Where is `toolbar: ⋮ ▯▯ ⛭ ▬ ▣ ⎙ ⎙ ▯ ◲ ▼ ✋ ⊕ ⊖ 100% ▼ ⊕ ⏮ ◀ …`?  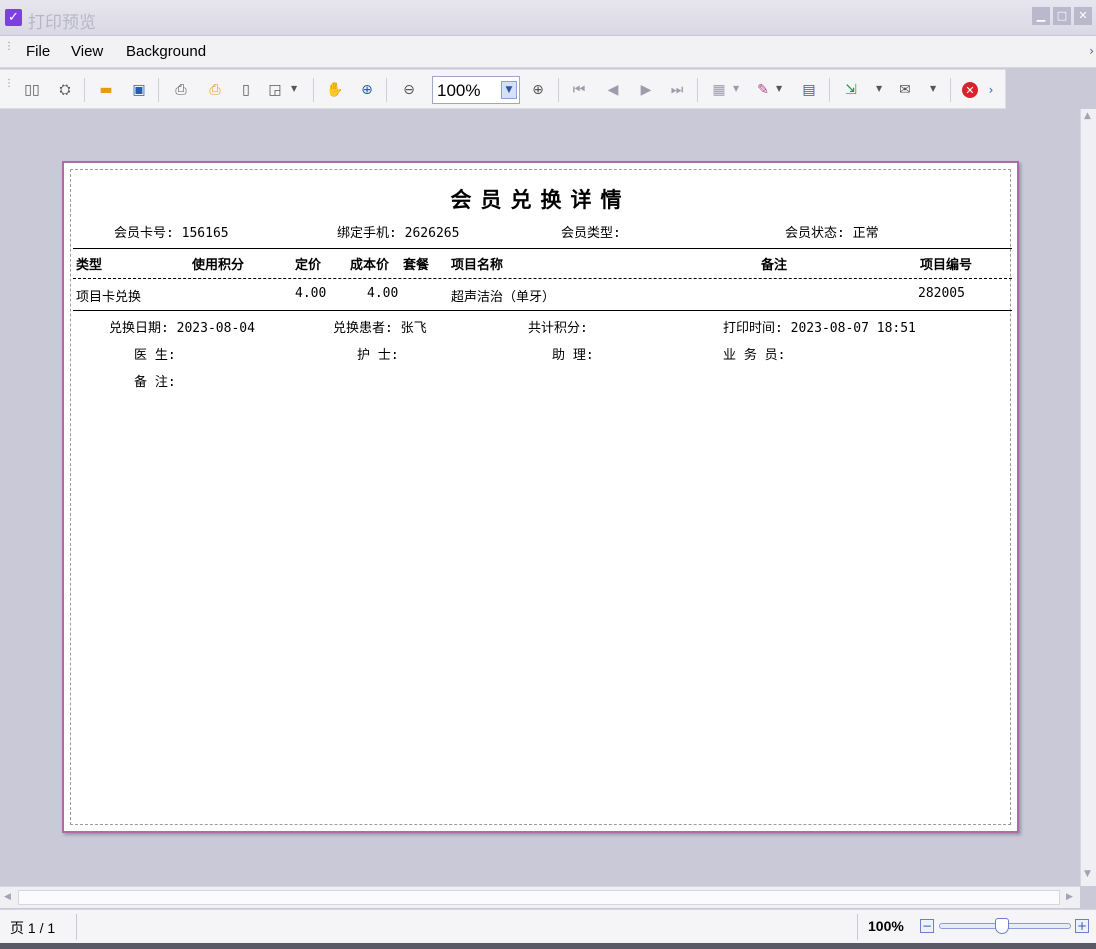
toolbar: ⋮ ▯▯ ⛭ ▬ ▣ ⎙ ⎙ ▯ ◲ ▼ ✋ ⊕ ⊖ 100% ▼ ⊕ ⏮ ◀ … is located at coordinates (503, 89).